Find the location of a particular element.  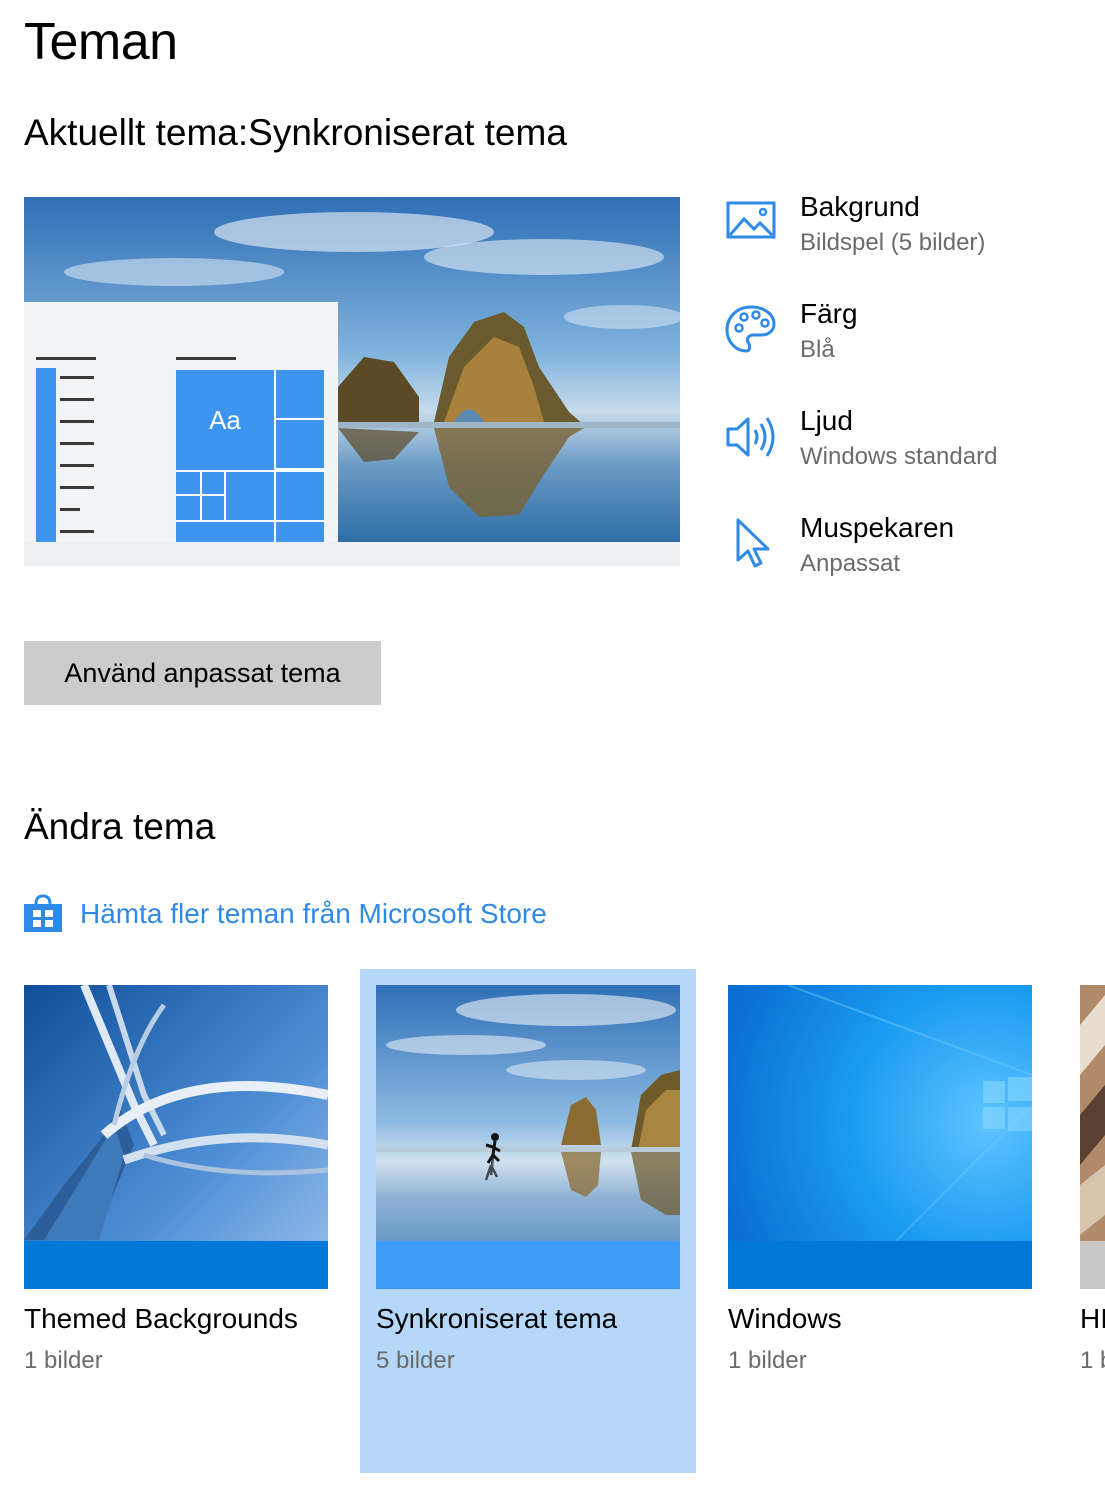

speaker-icon is located at coordinates (750, 437).